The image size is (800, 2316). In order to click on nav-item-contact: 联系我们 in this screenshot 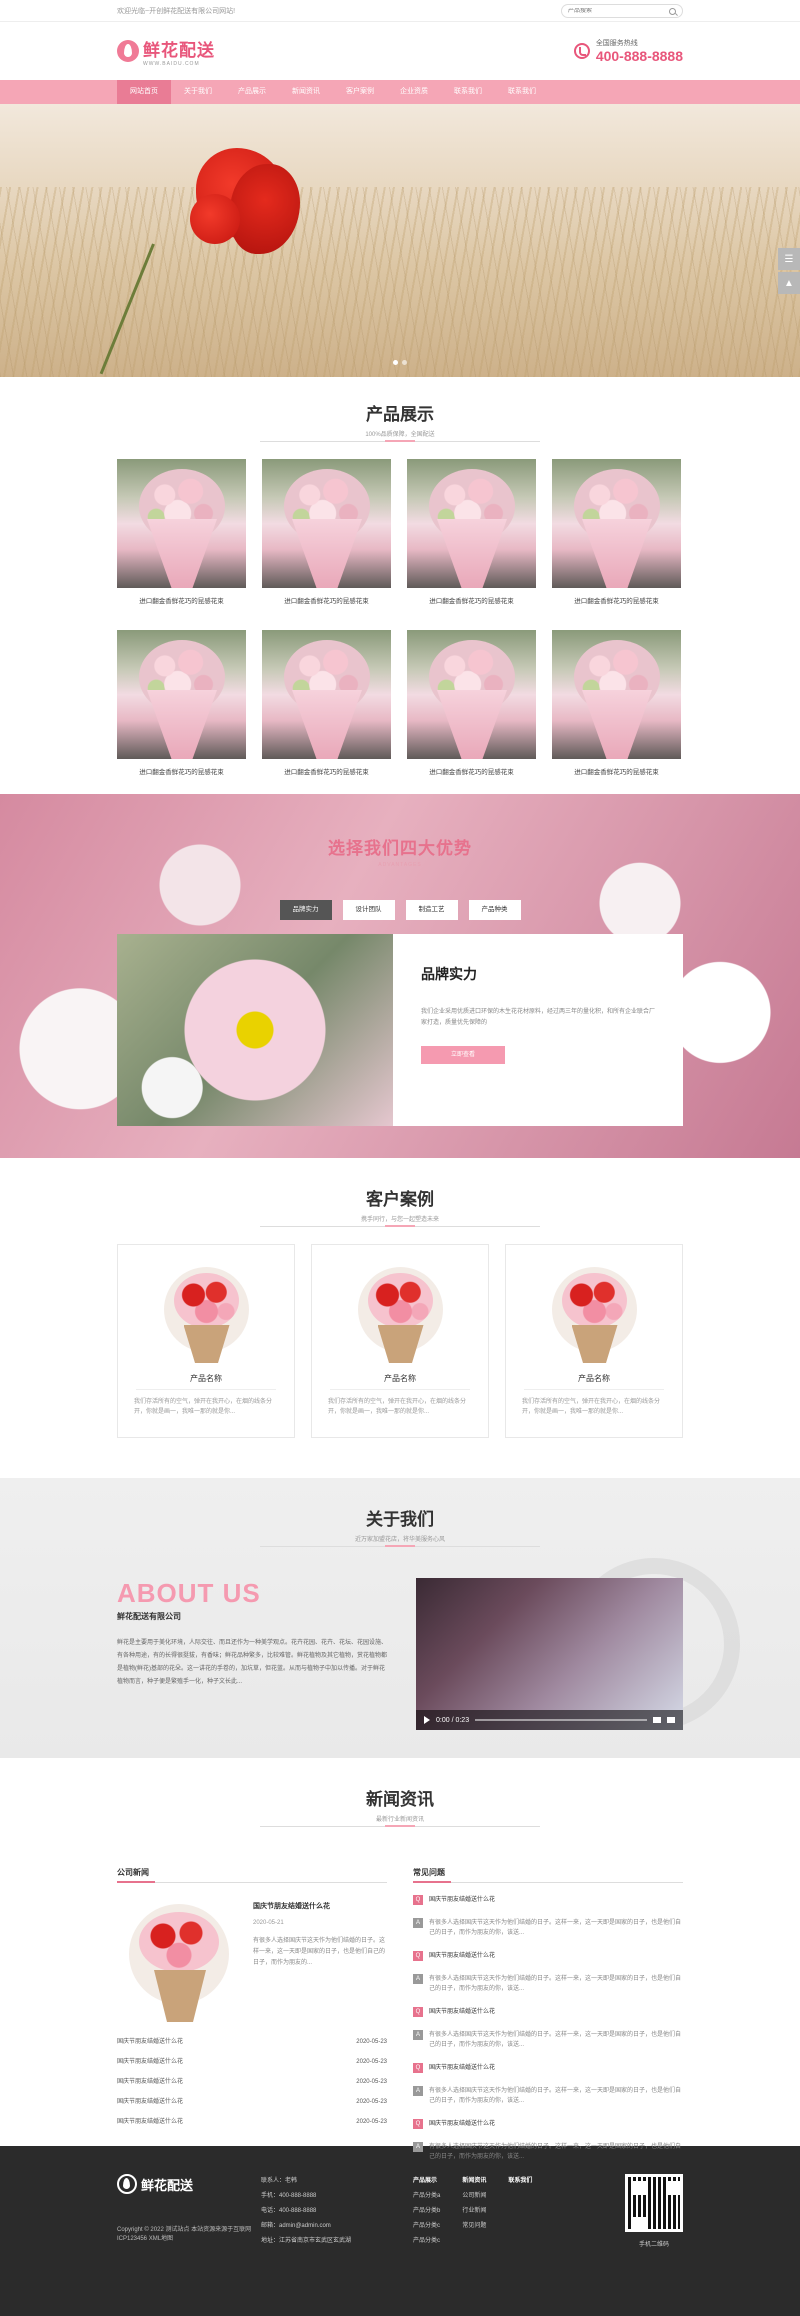, I will do `click(468, 92)`.